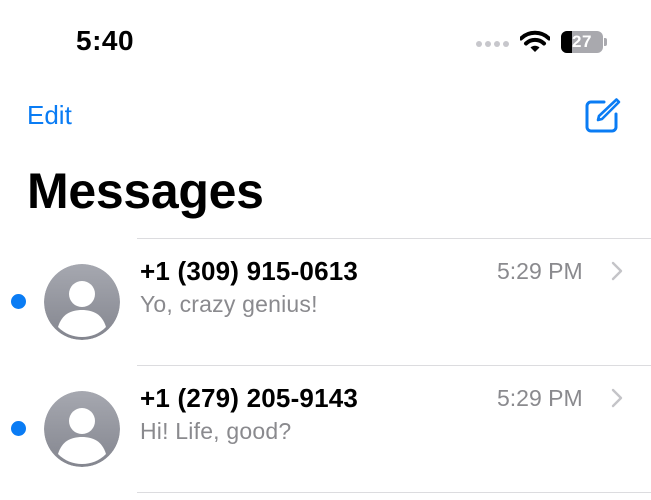  What do you see at coordinates (105, 40) in the screenshot?
I see `status-time: 5:40` at bounding box center [105, 40].